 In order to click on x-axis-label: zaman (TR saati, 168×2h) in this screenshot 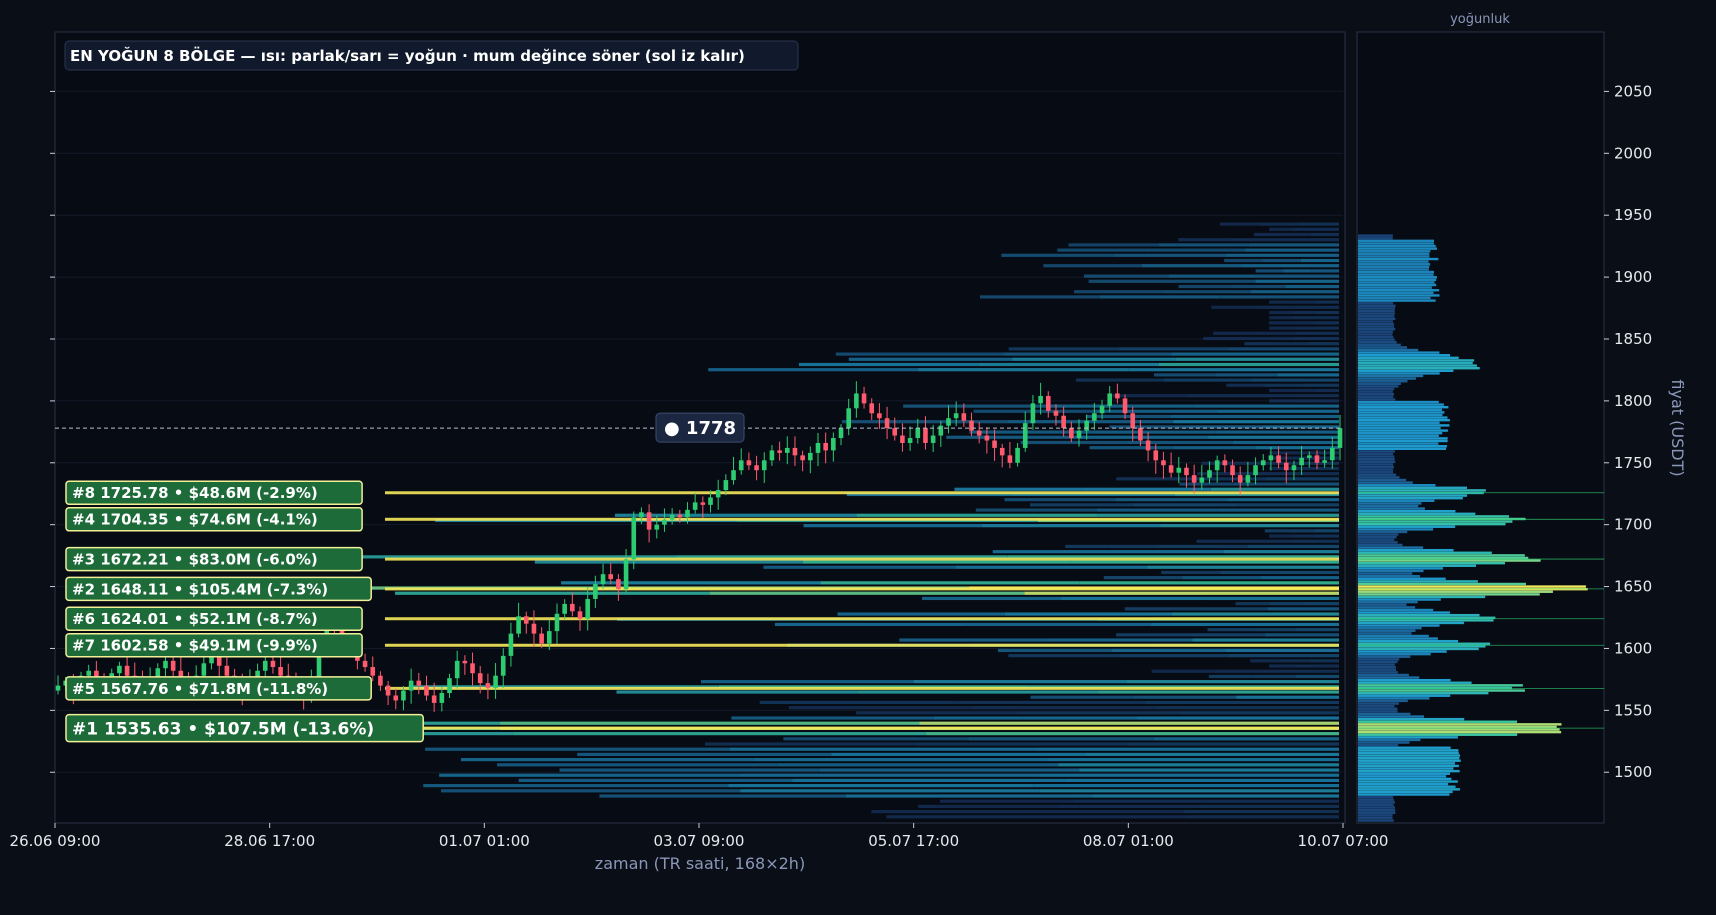, I will do `click(700, 863)`.